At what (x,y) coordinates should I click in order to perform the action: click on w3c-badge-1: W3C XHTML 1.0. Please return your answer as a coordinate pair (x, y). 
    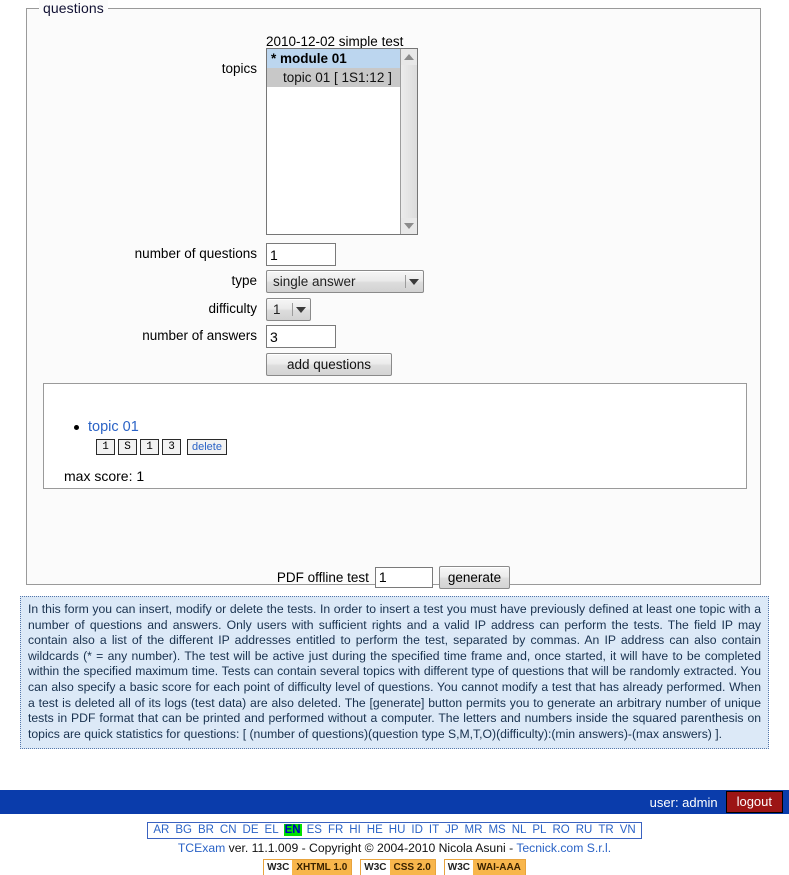
    Looking at the image, I should click on (308, 867).